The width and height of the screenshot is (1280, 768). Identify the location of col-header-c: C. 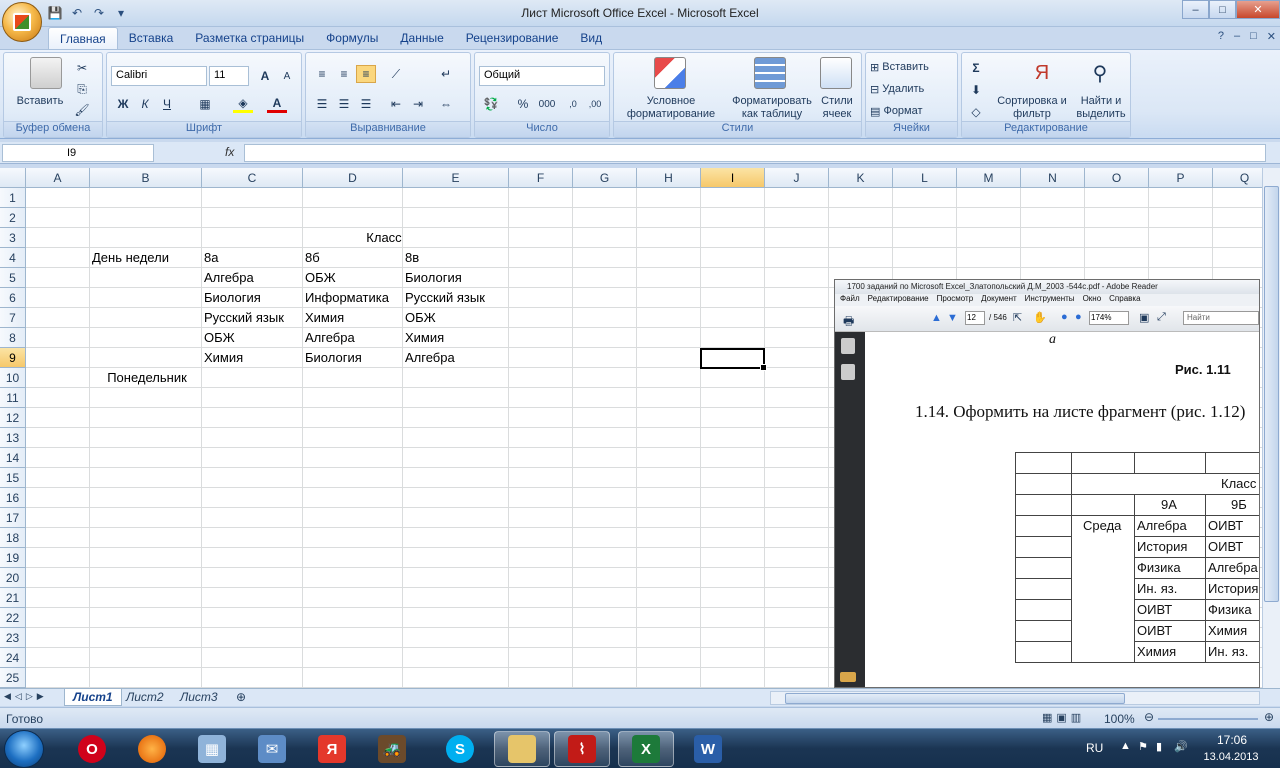
(252, 178).